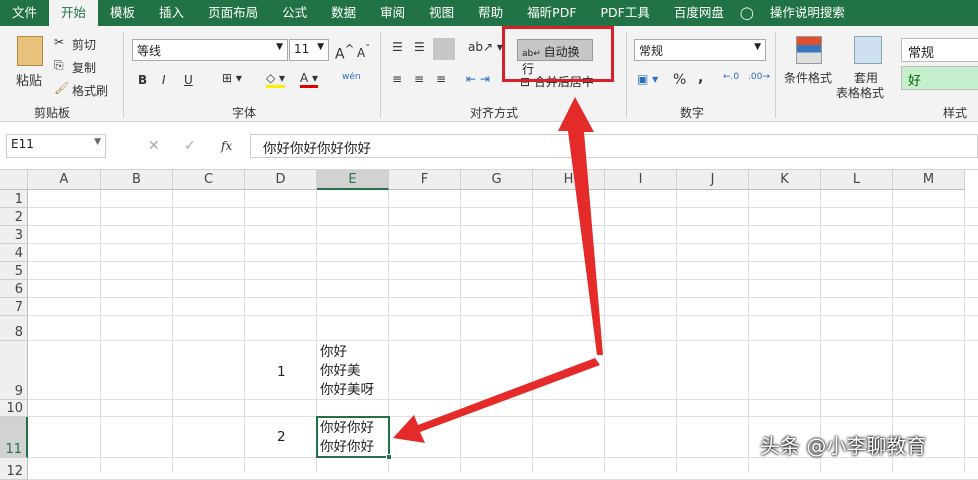 The width and height of the screenshot is (978, 480). Describe the element at coordinates (309, 50) in the screenshot. I see `font-size-select: 11 ▼` at that location.